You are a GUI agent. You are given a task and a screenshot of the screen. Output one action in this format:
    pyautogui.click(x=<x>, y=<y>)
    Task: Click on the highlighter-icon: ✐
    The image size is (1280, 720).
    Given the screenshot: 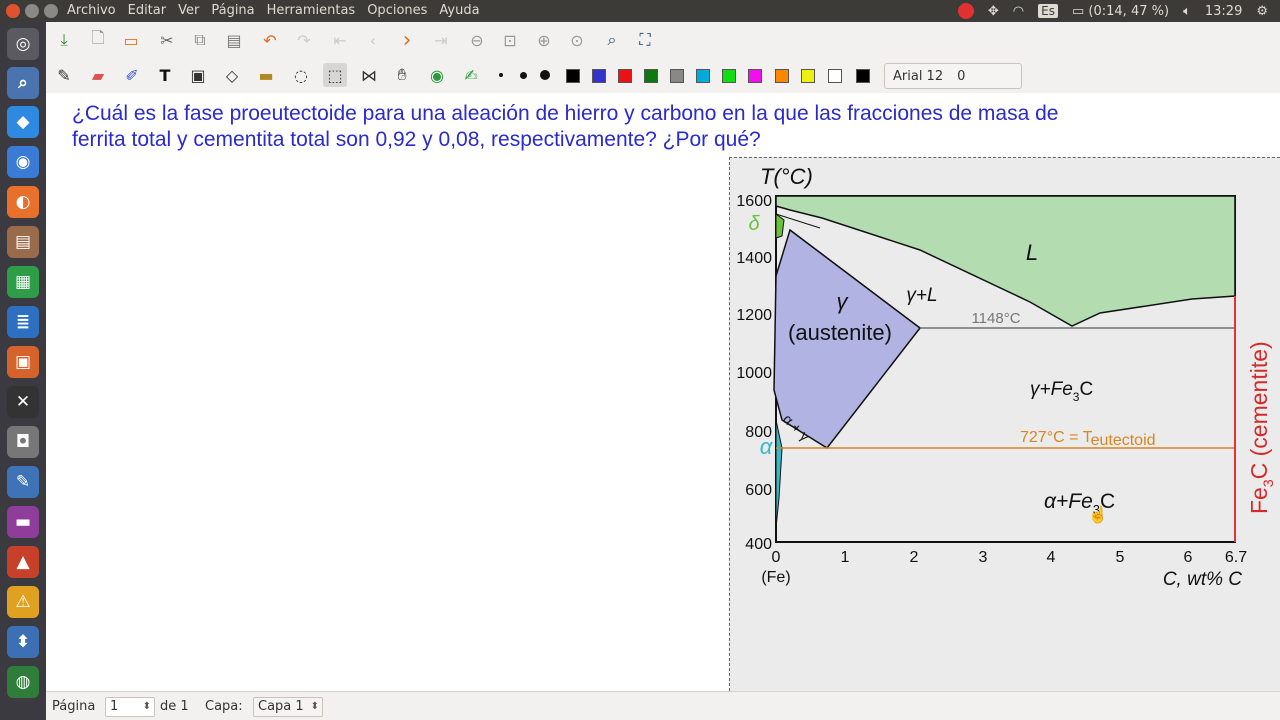 What is the action you would take?
    pyautogui.click(x=132, y=75)
    